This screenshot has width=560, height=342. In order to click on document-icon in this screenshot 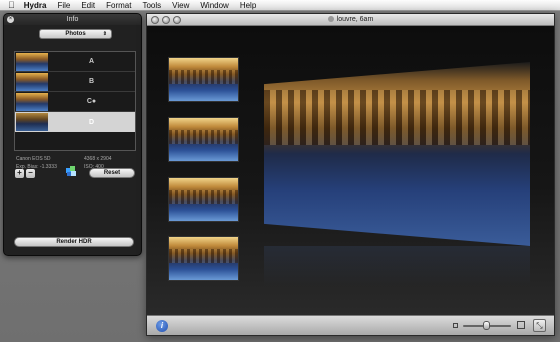, I will do `click(330, 19)`.